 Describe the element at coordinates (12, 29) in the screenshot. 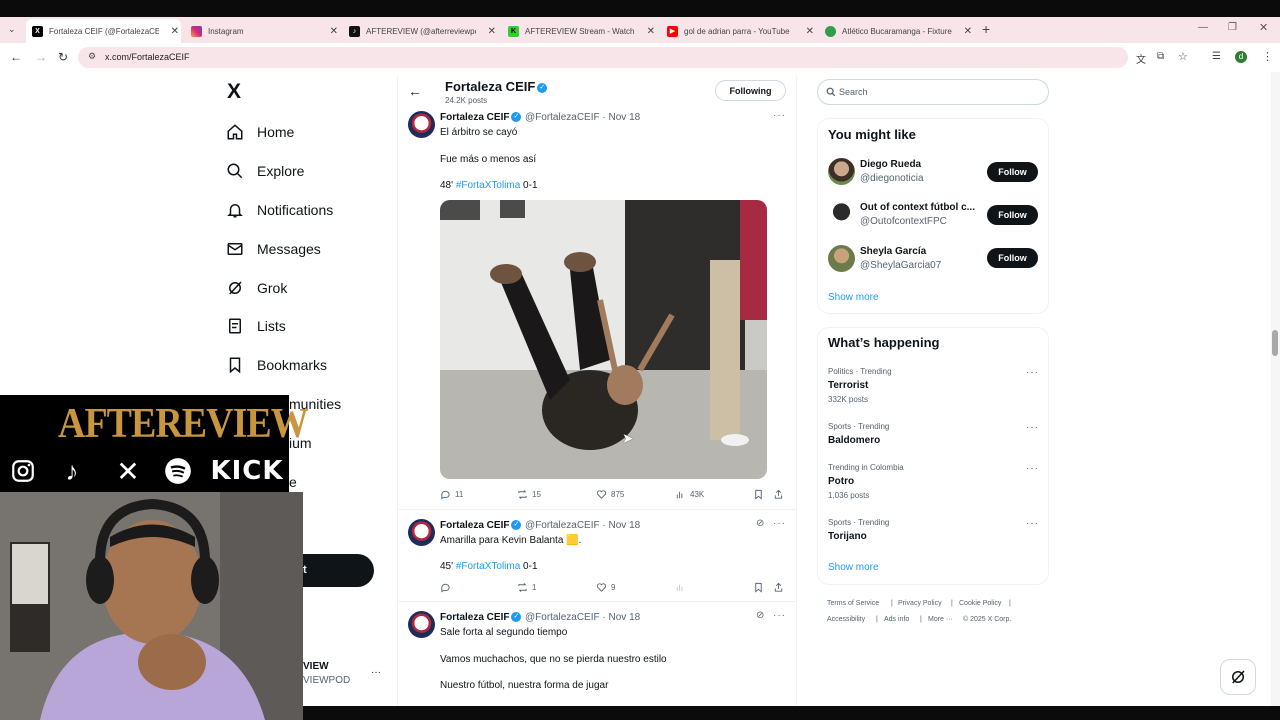

I see `tab-search-icon: ⌄` at that location.